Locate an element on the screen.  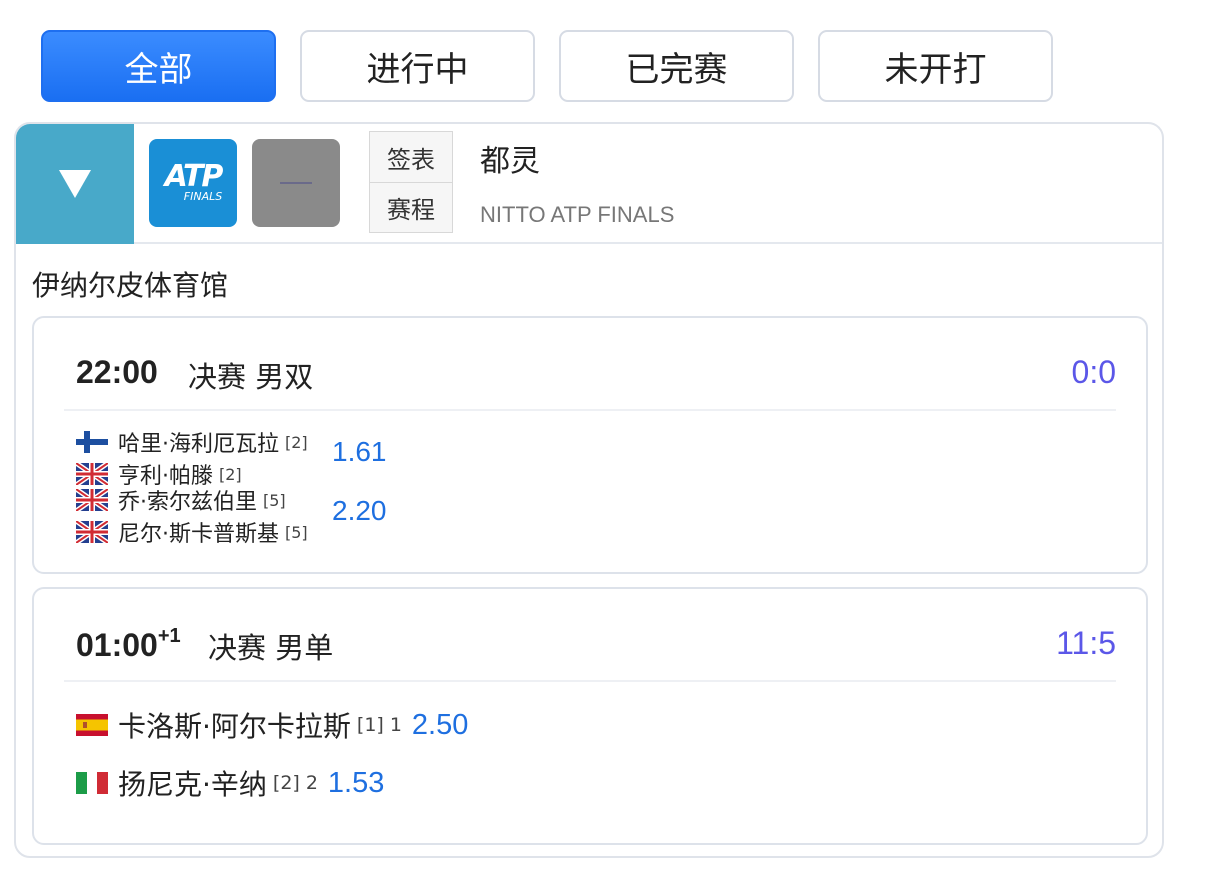
player-odds: 2.50 is located at coordinates (440, 725).